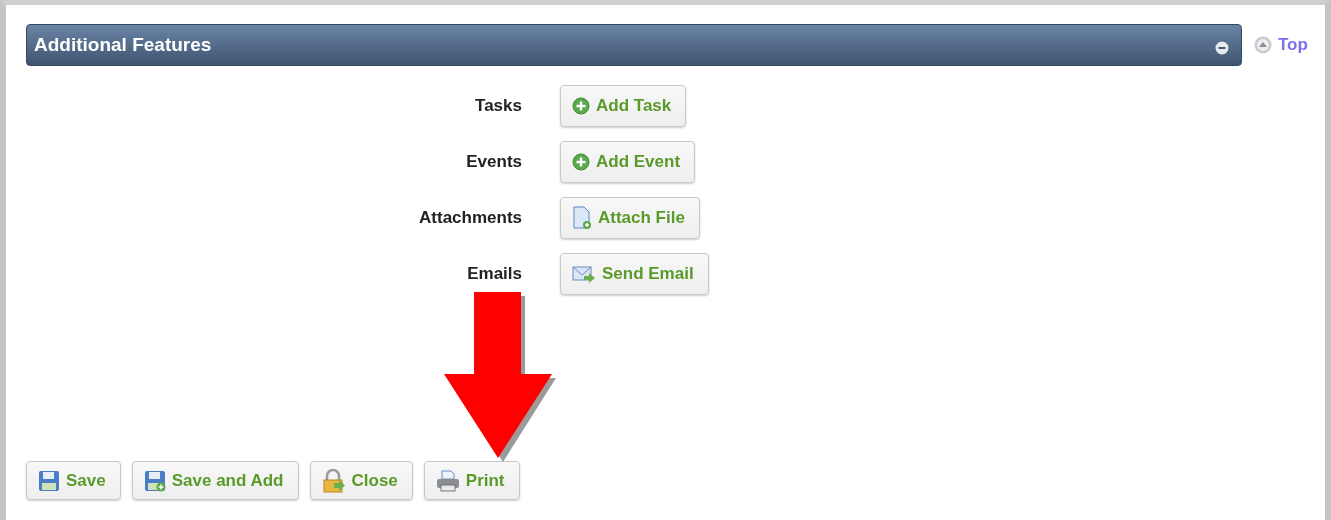  Describe the element at coordinates (1263, 45) in the screenshot. I see `up-circle-icon` at that location.